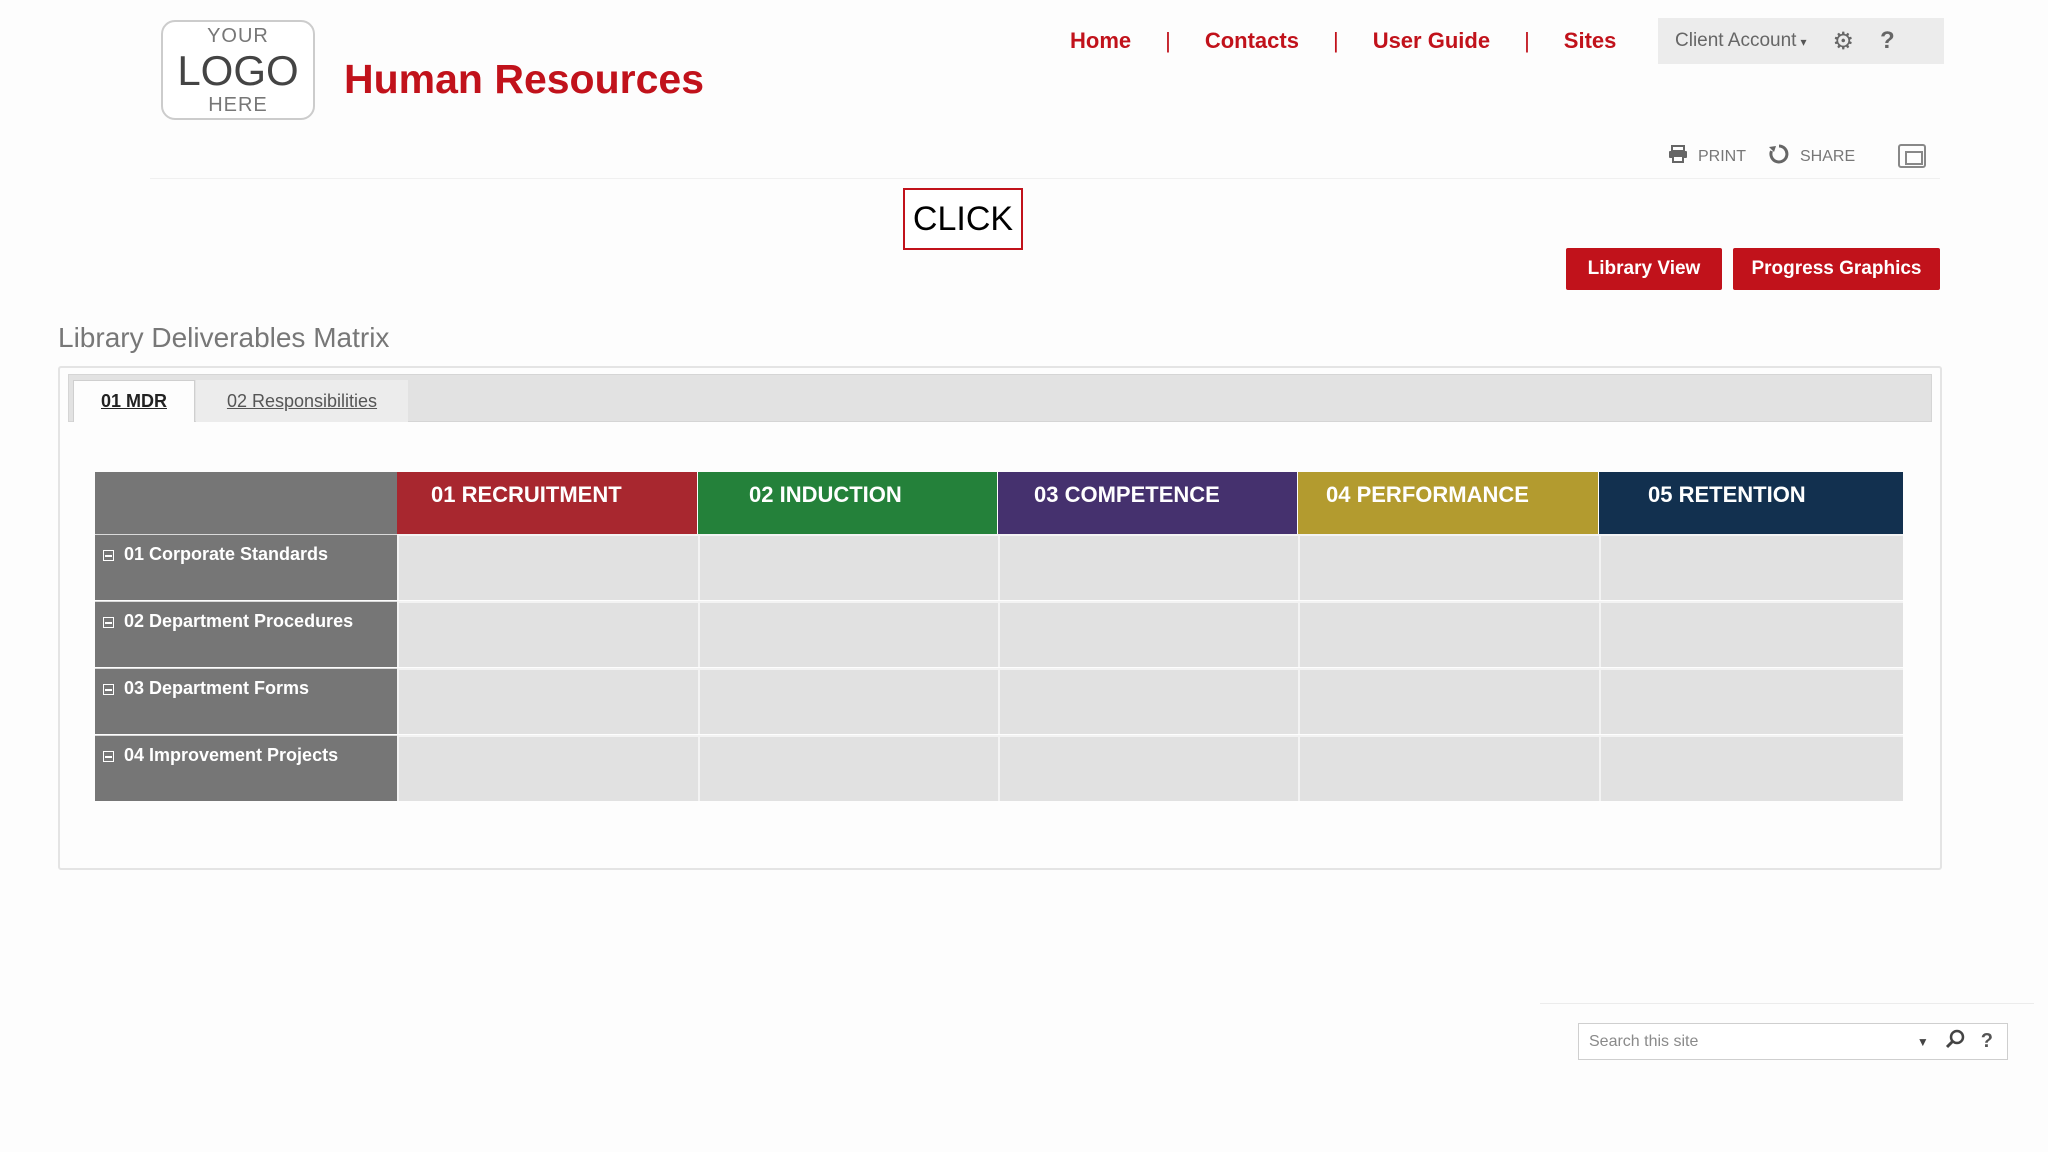  What do you see at coordinates (246, 567) in the screenshot?
I see `row-header-corporate-standards: 01 Corporate Standards` at bounding box center [246, 567].